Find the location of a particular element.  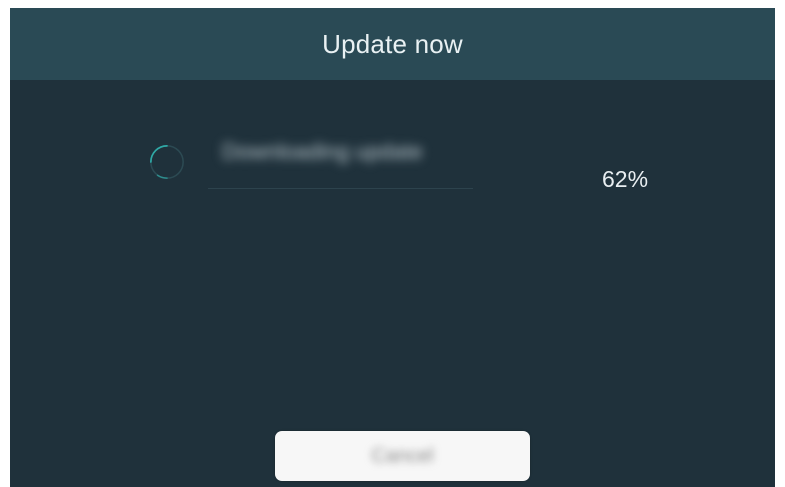

update-status-text: Downloading update is located at coordinates (322, 151).